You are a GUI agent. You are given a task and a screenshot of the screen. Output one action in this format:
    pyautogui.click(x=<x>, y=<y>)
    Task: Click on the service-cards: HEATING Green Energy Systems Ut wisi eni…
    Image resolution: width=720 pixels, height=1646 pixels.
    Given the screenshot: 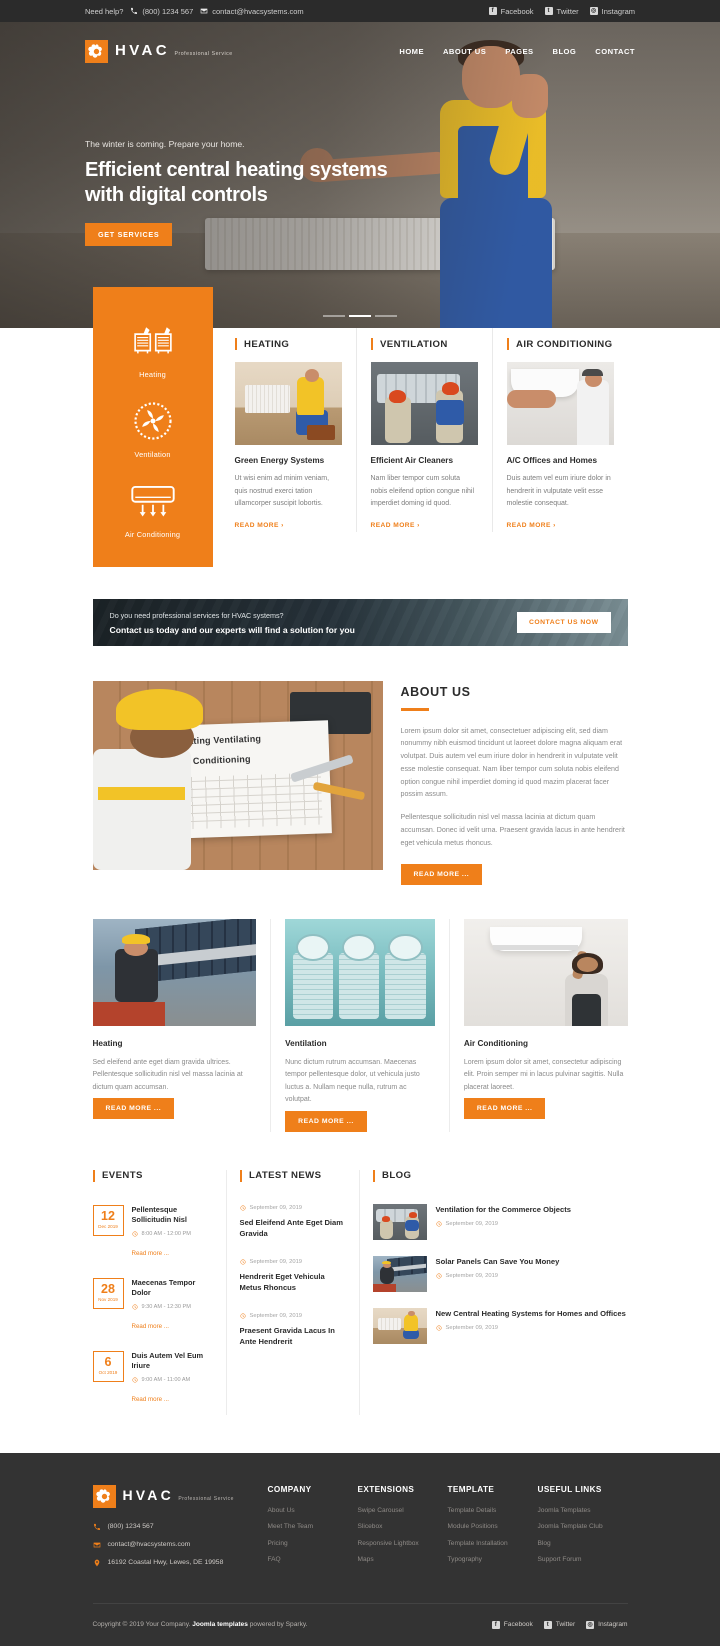 What is the action you would take?
    pyautogui.click(x=420, y=430)
    